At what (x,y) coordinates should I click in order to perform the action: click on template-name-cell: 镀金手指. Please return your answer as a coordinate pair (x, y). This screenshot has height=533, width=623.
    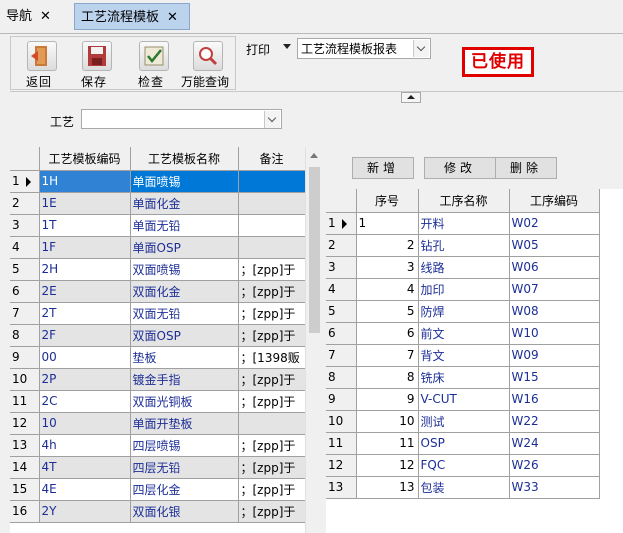
    Looking at the image, I should click on (184, 379).